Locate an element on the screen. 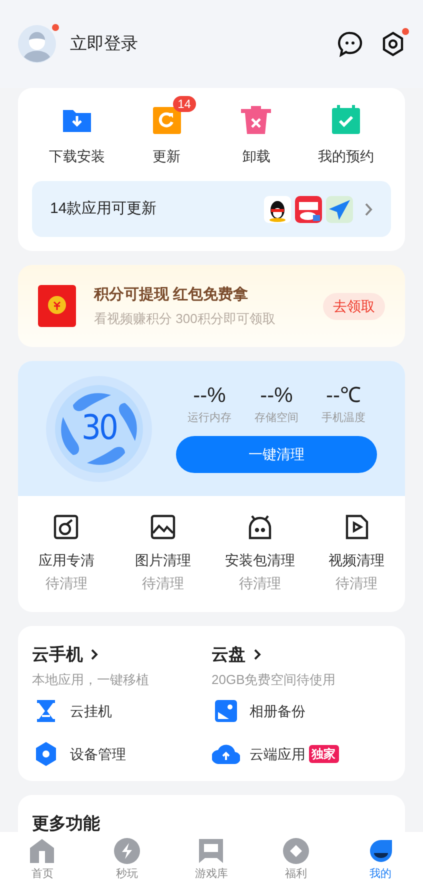 This screenshot has width=423, height=888. section-title: 更多功能 is located at coordinates (66, 823).